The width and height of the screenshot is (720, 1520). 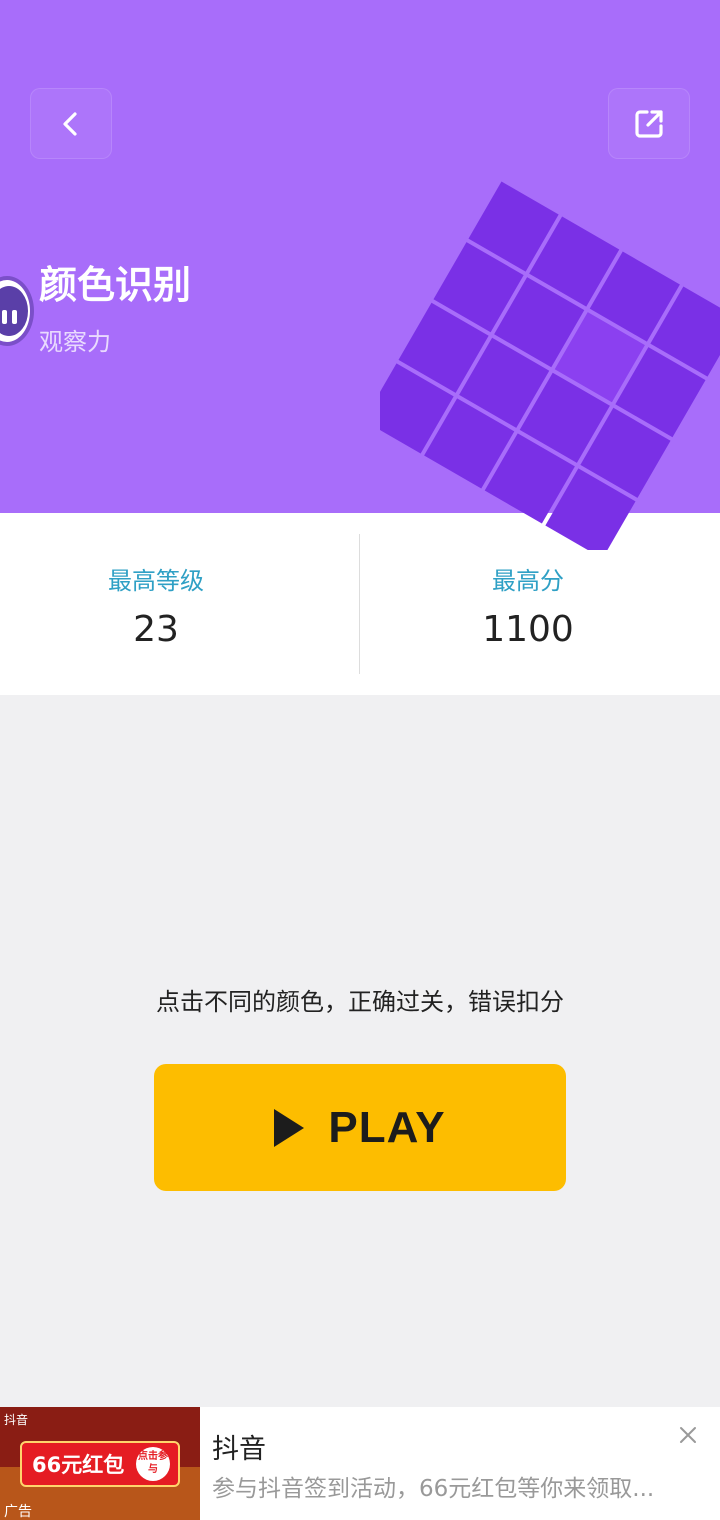 I want to click on play-label: PLAY, so click(x=387, y=1127).